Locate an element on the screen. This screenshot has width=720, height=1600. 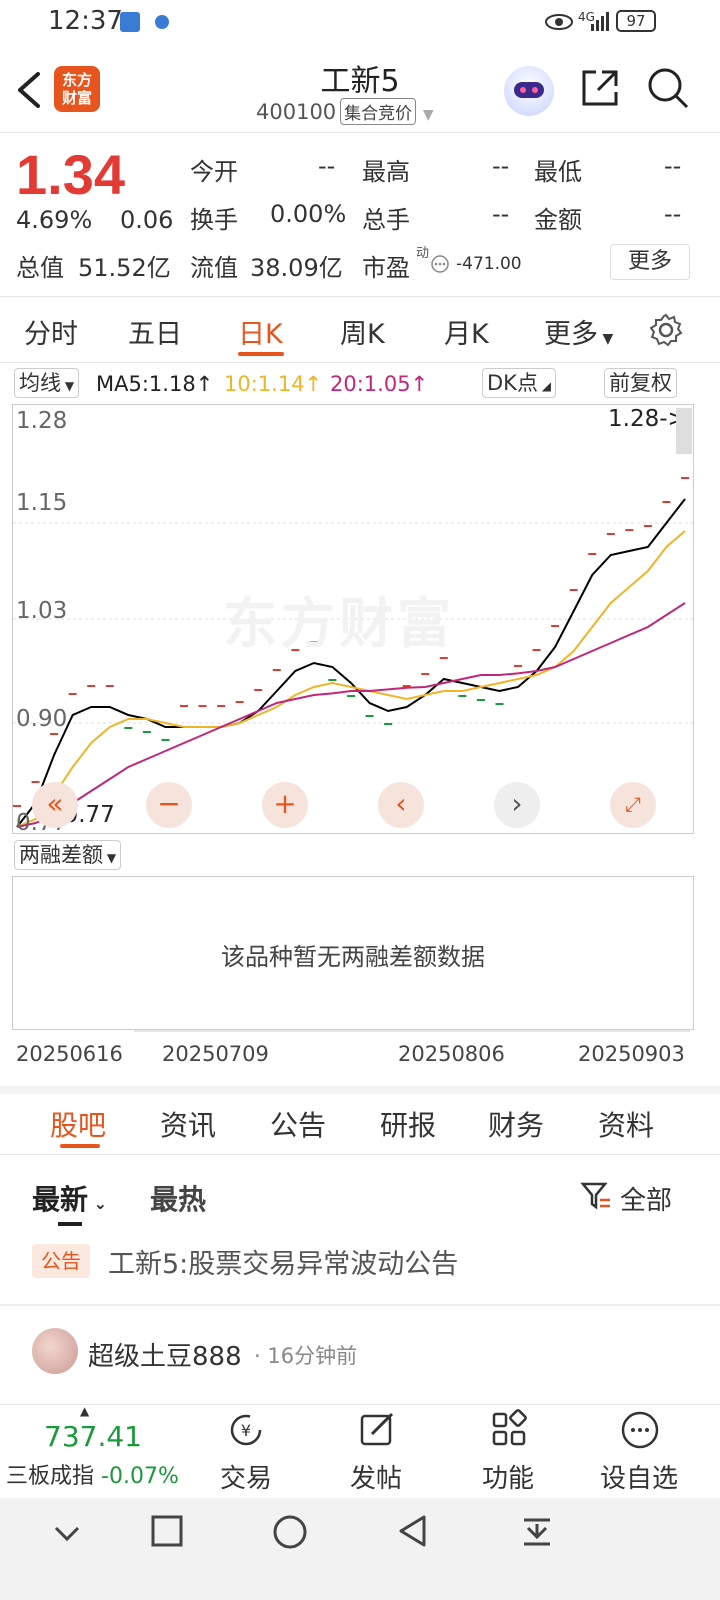
trade-button: 交易 is located at coordinates (246, 1476).